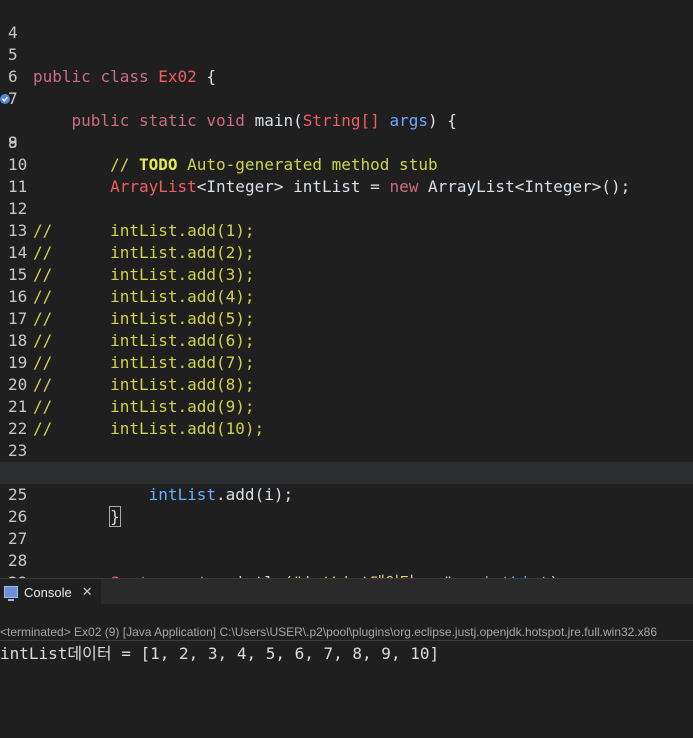  What do you see at coordinates (346, 571) in the screenshot?
I see `code-line: 29` at bounding box center [346, 571].